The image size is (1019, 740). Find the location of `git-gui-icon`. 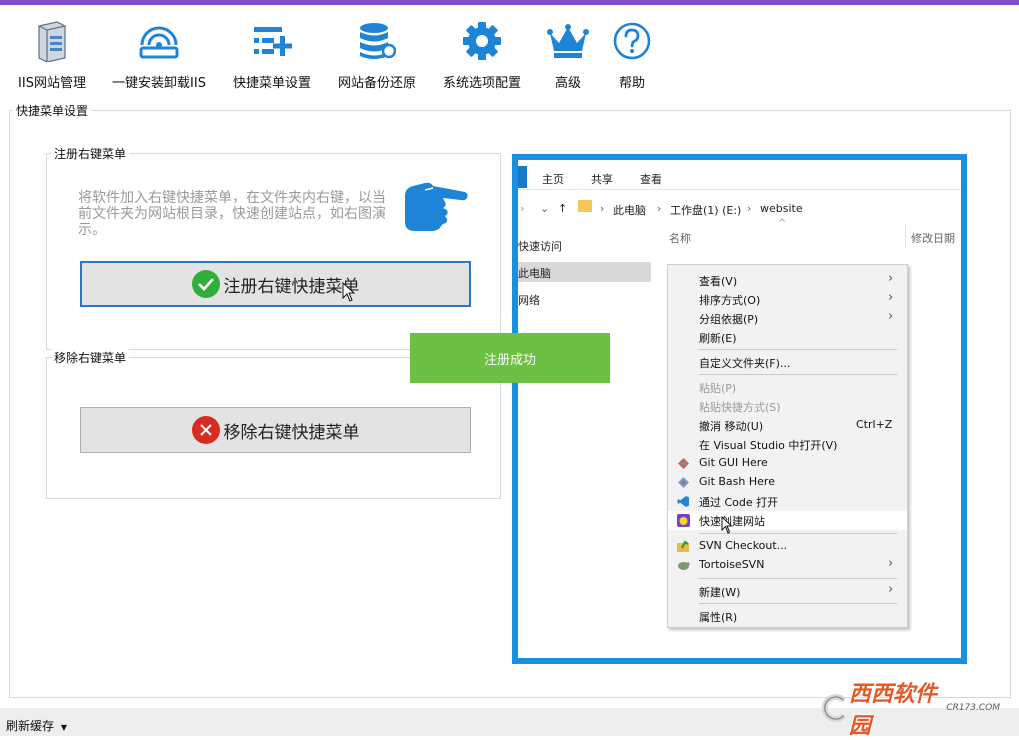

git-gui-icon is located at coordinates (683, 463).